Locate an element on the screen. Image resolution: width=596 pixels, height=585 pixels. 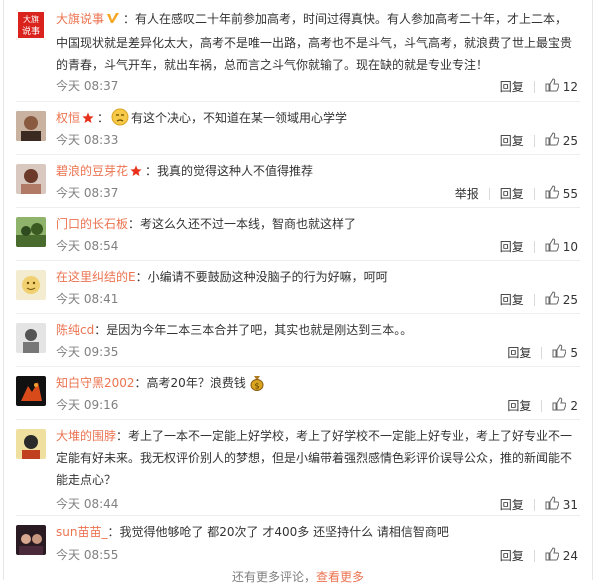
sad-face-emoji-icon is located at coordinates (120, 120).